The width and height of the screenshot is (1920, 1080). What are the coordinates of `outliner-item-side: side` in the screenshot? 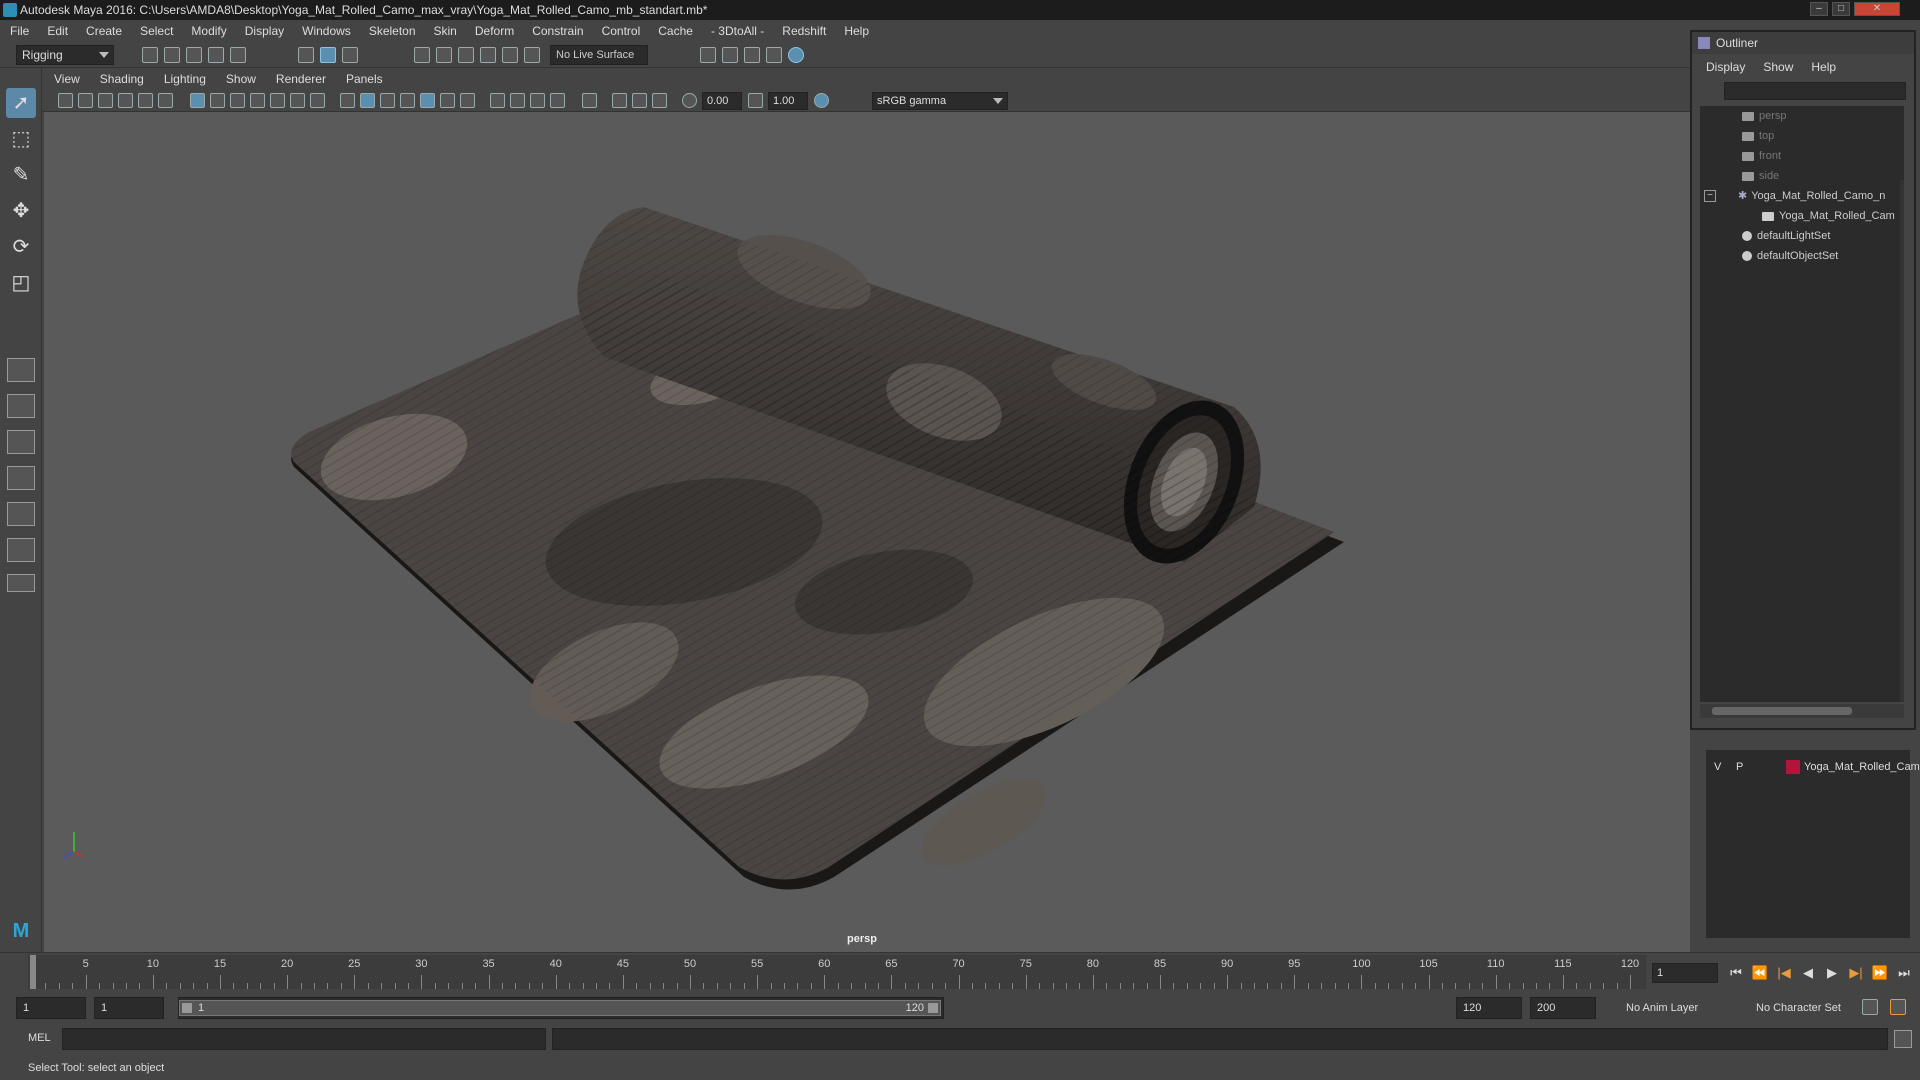 It's located at (1760, 176).